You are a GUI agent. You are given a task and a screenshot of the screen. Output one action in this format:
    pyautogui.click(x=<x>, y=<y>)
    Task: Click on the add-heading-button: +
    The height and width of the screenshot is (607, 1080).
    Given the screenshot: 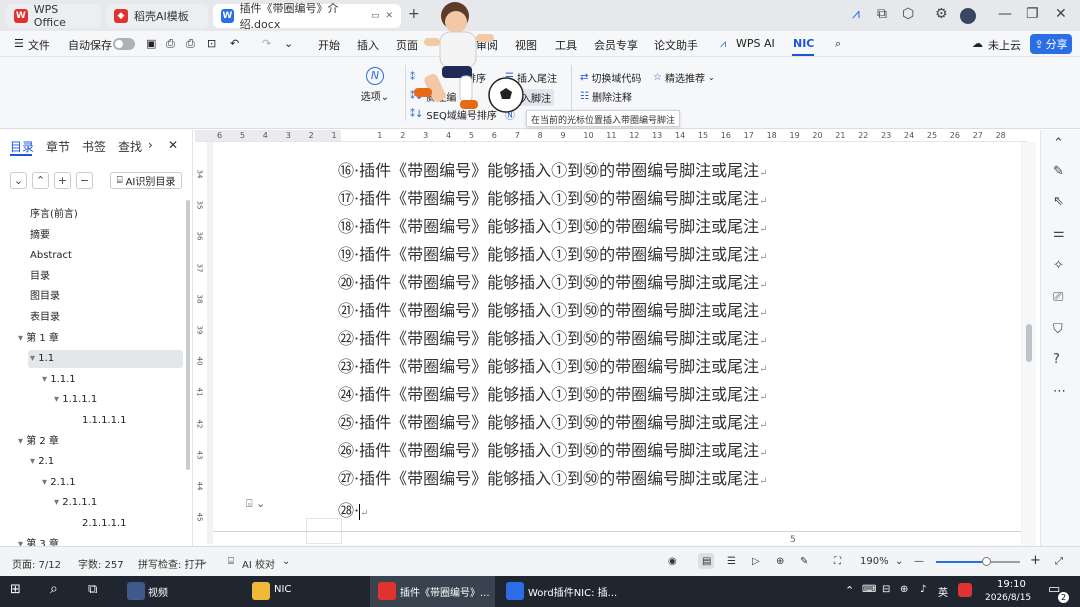 What is the action you would take?
    pyautogui.click(x=62, y=180)
    